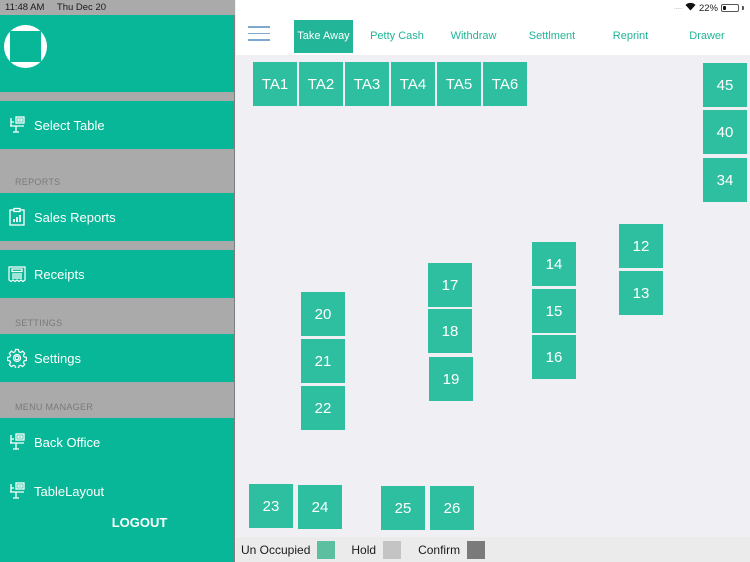 The width and height of the screenshot is (750, 562). I want to click on table-22: 22, so click(323, 408).